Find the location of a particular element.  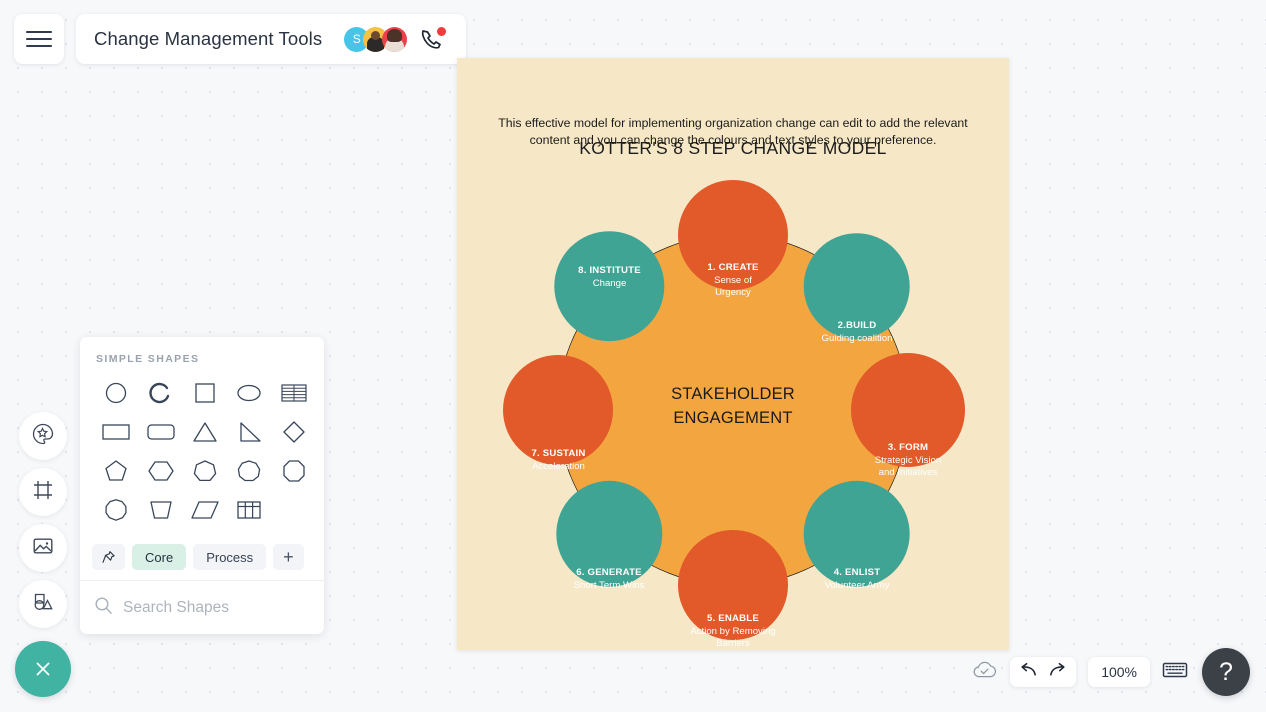

shapes-icon-button is located at coordinates (43, 604).